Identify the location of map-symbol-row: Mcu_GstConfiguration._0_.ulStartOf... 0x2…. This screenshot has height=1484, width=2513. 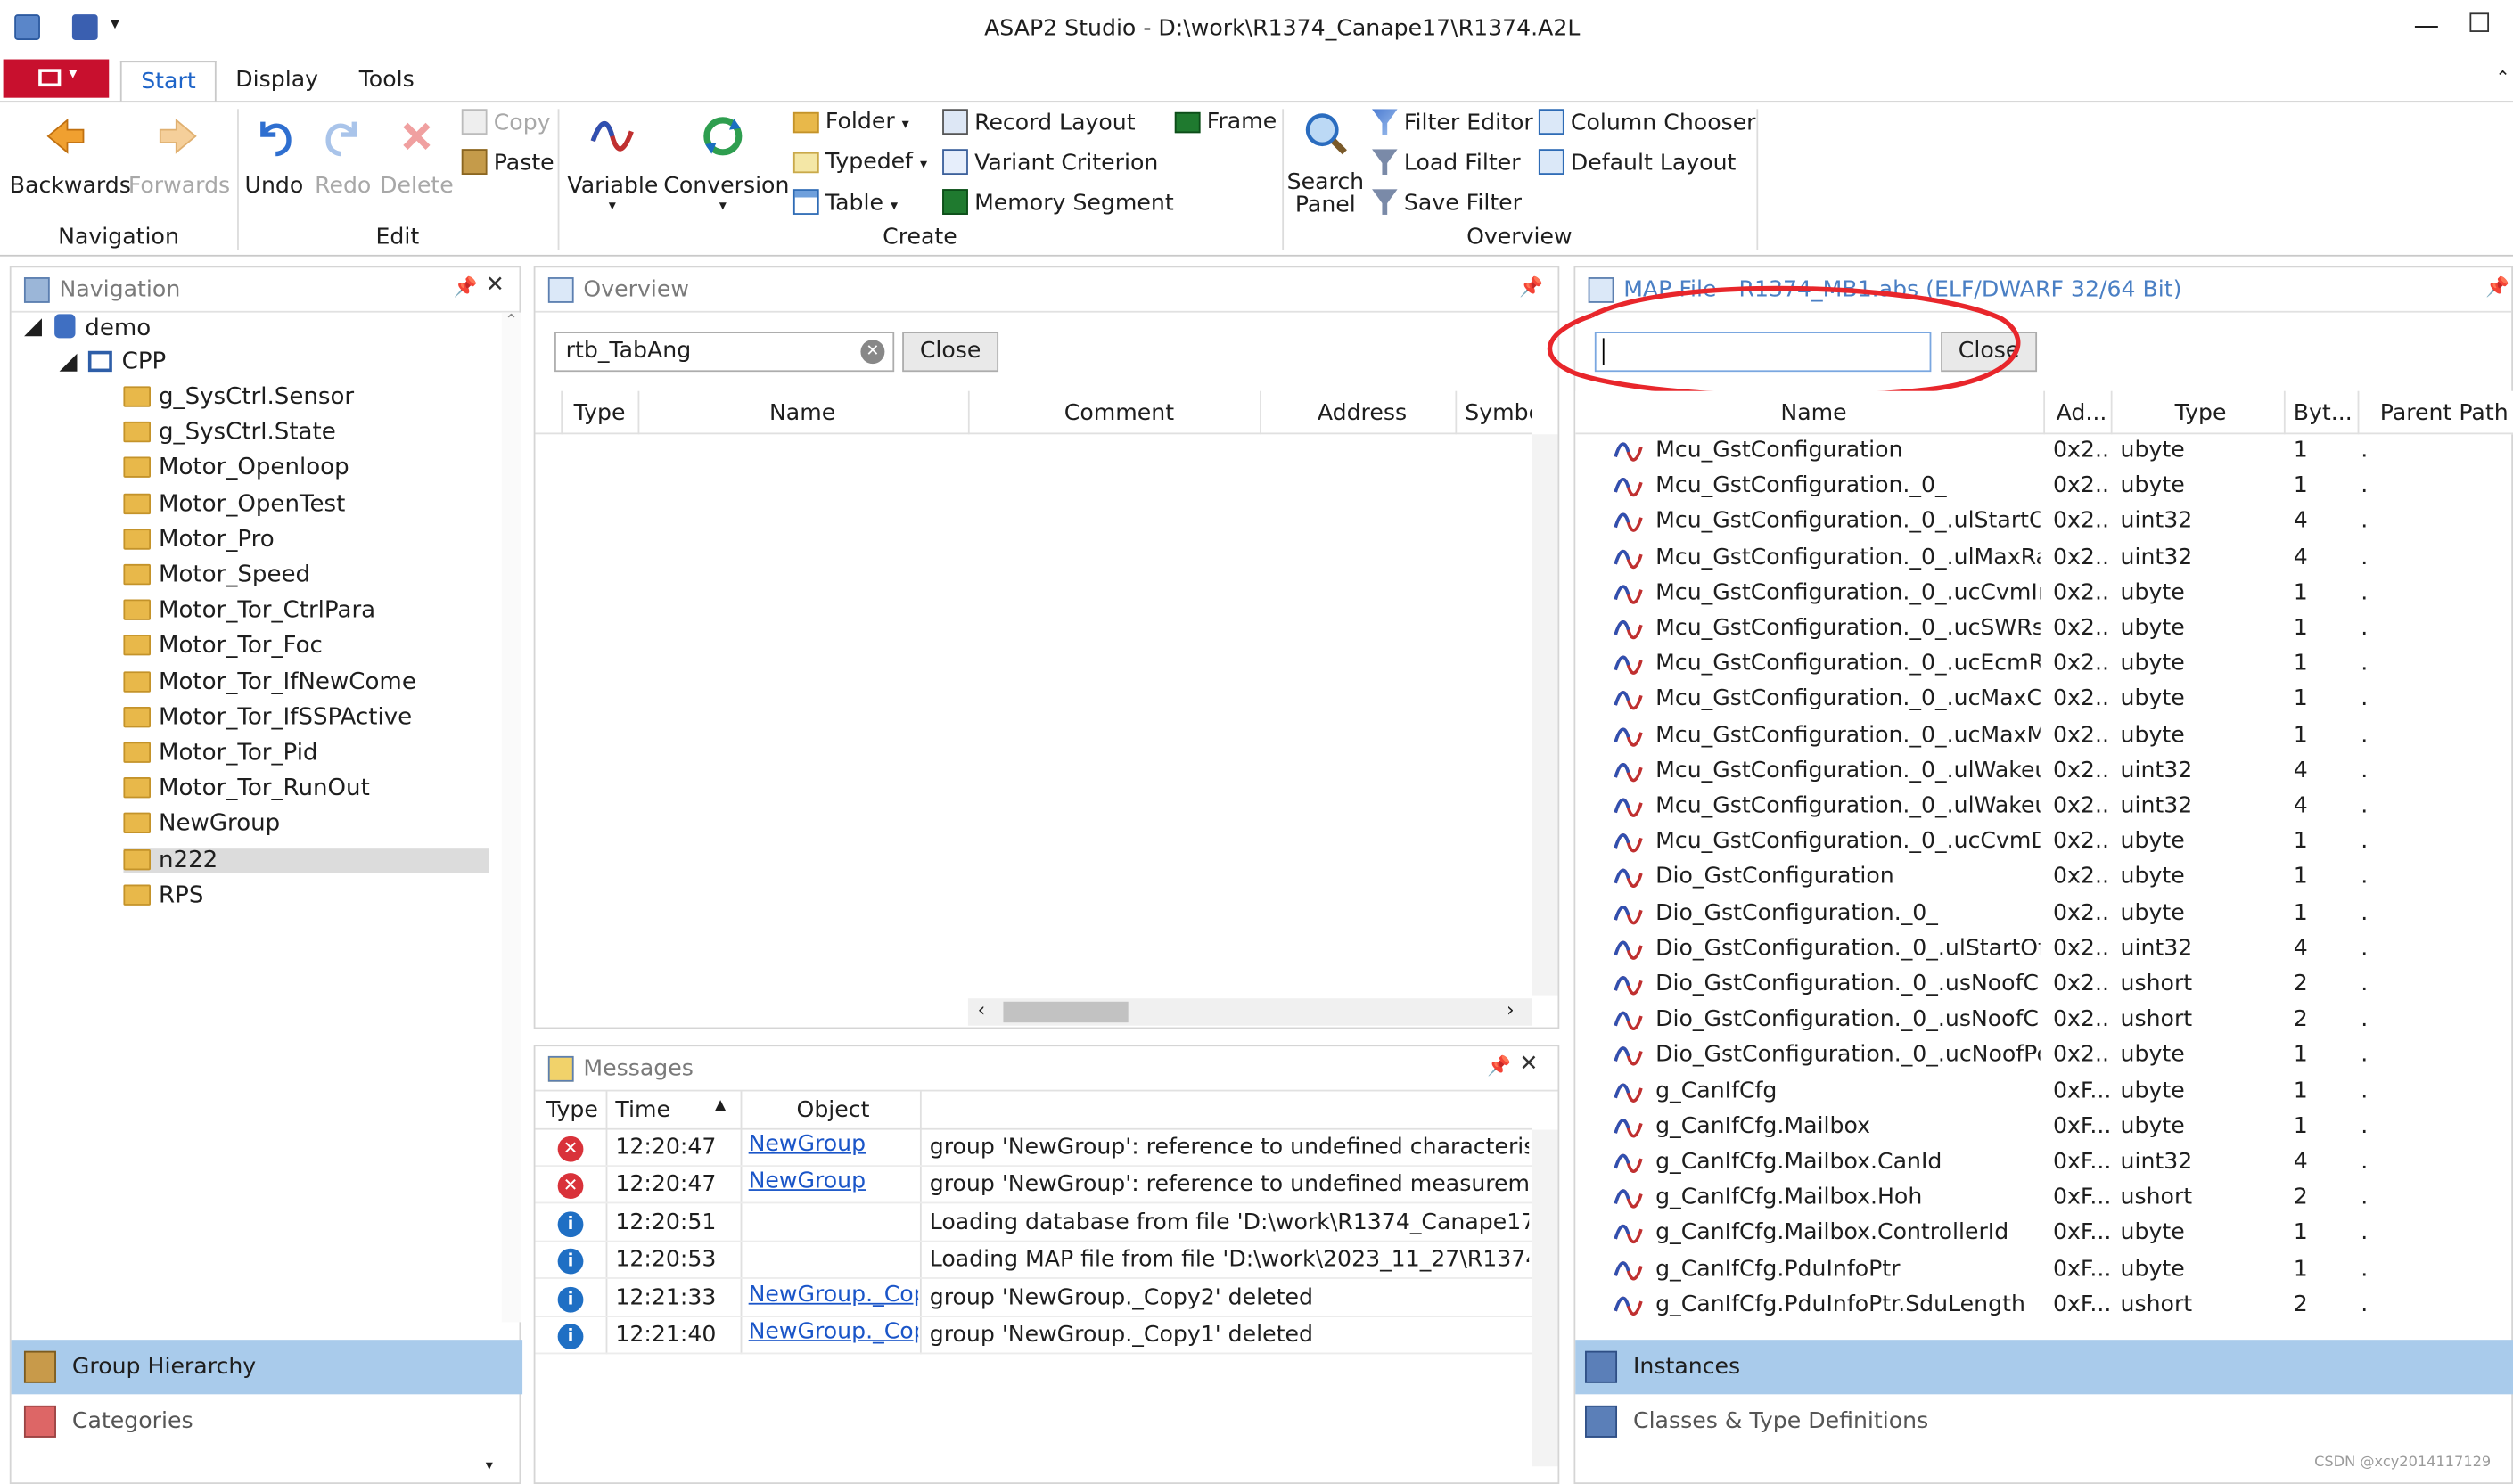
(2044, 523).